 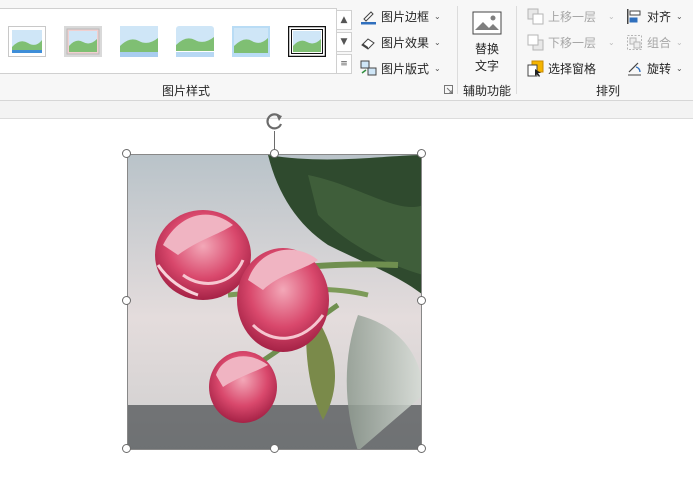 What do you see at coordinates (421, 300) in the screenshot?
I see `resize-handle-right` at bounding box center [421, 300].